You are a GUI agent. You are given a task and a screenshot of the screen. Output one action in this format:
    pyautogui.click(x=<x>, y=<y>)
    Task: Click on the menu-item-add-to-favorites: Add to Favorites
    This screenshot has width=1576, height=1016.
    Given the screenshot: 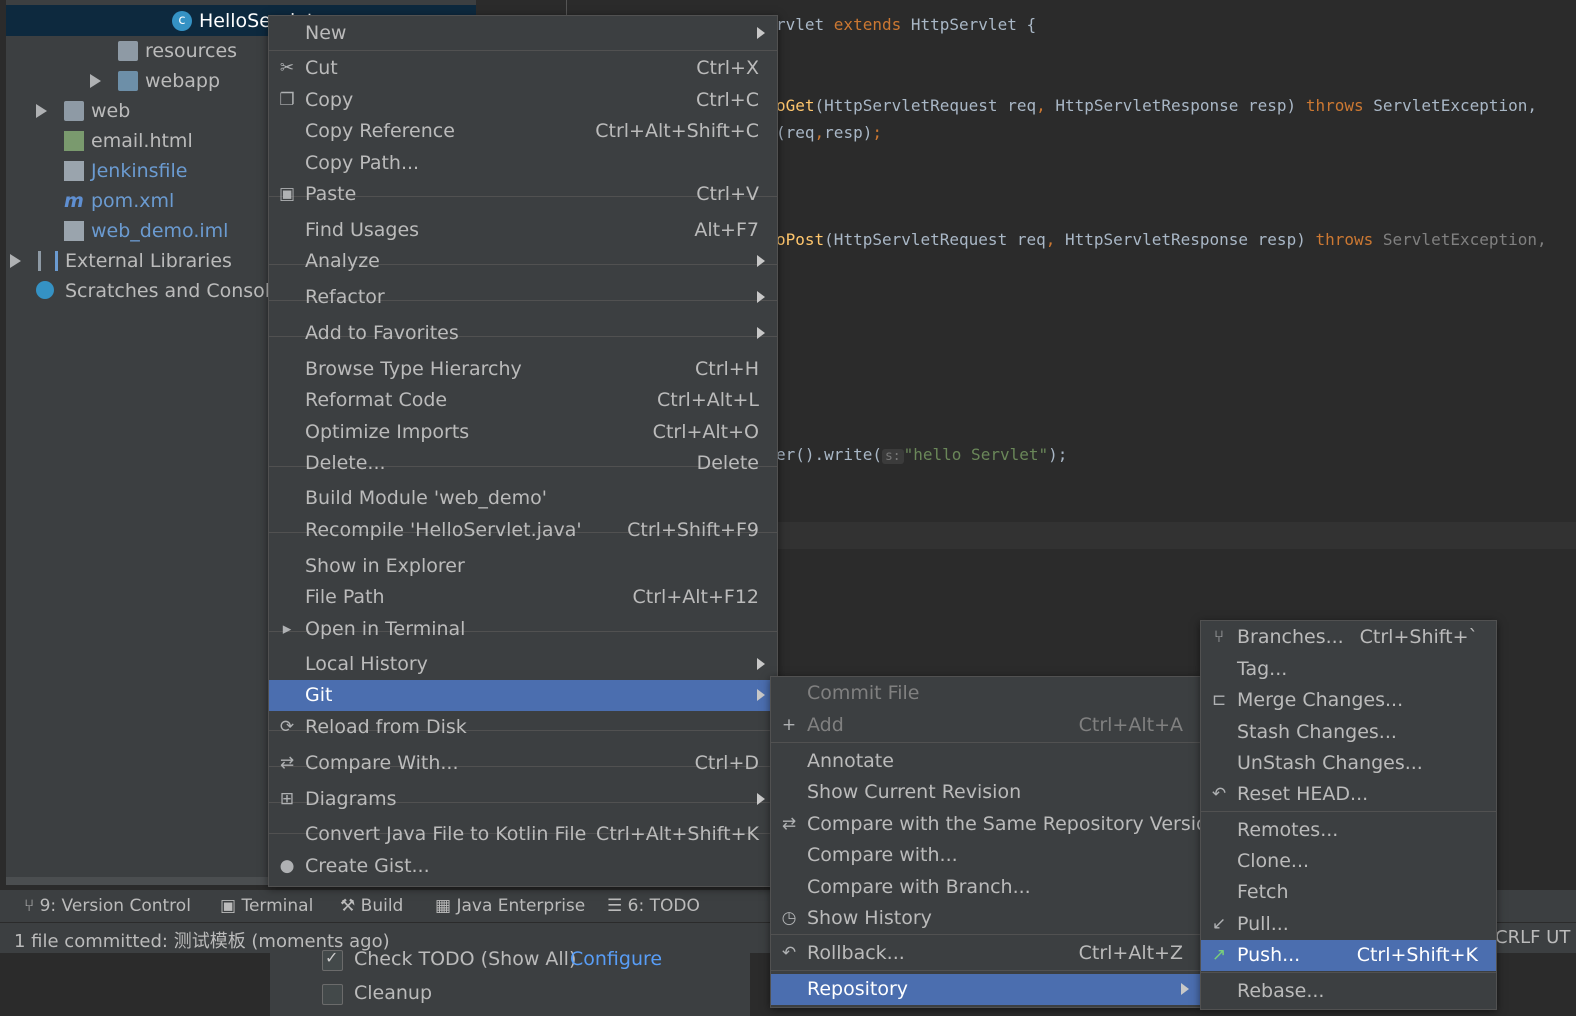 What is the action you would take?
    pyautogui.click(x=523, y=333)
    